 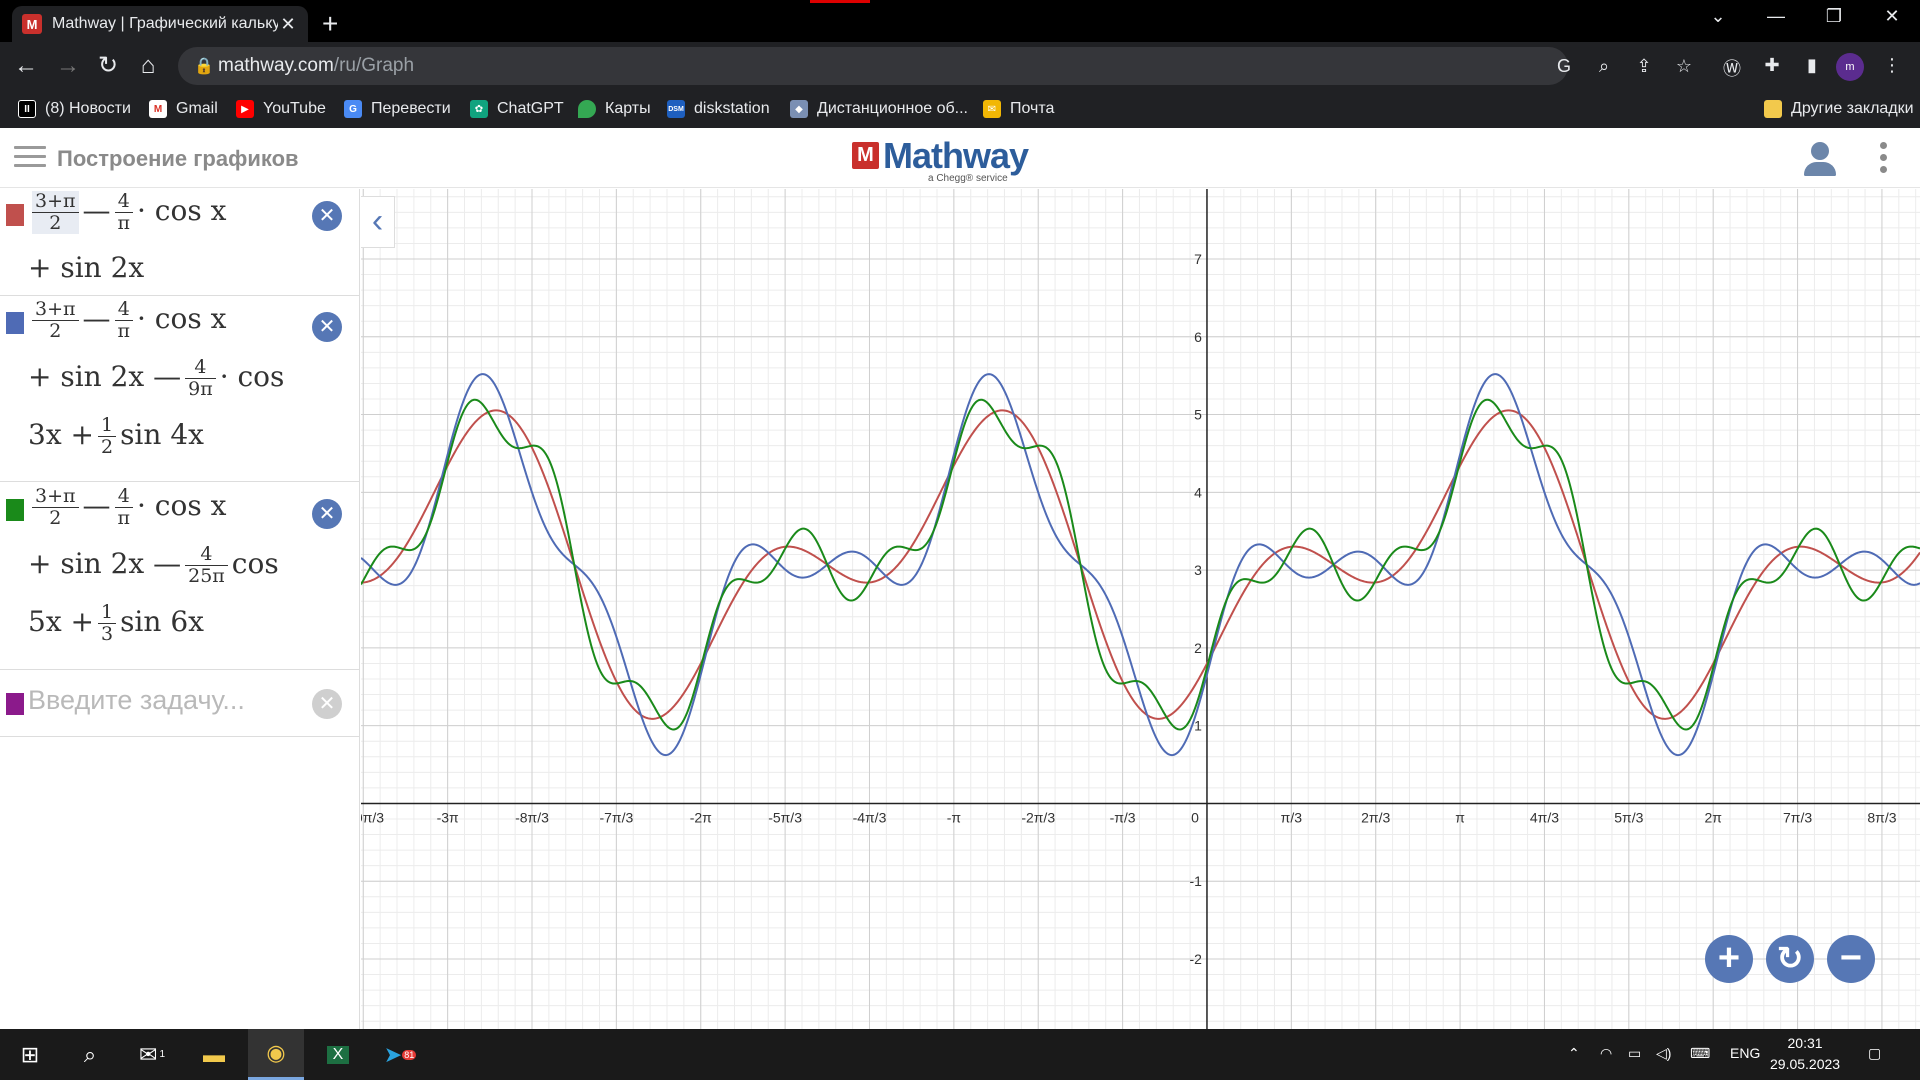 What do you see at coordinates (1874, 1053) in the screenshot?
I see `notifications-icon: ▢` at bounding box center [1874, 1053].